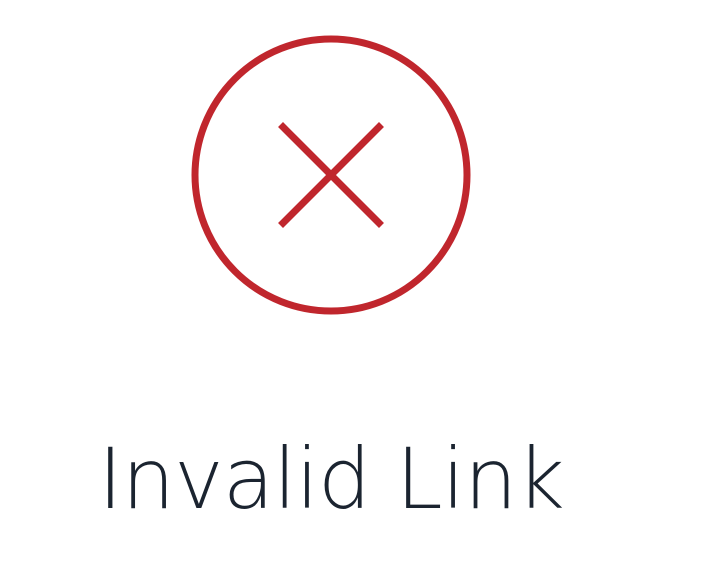 This screenshot has width=720, height=570. Describe the element at coordinates (331, 479) in the screenshot. I see `page-title: Invalid Link` at that location.